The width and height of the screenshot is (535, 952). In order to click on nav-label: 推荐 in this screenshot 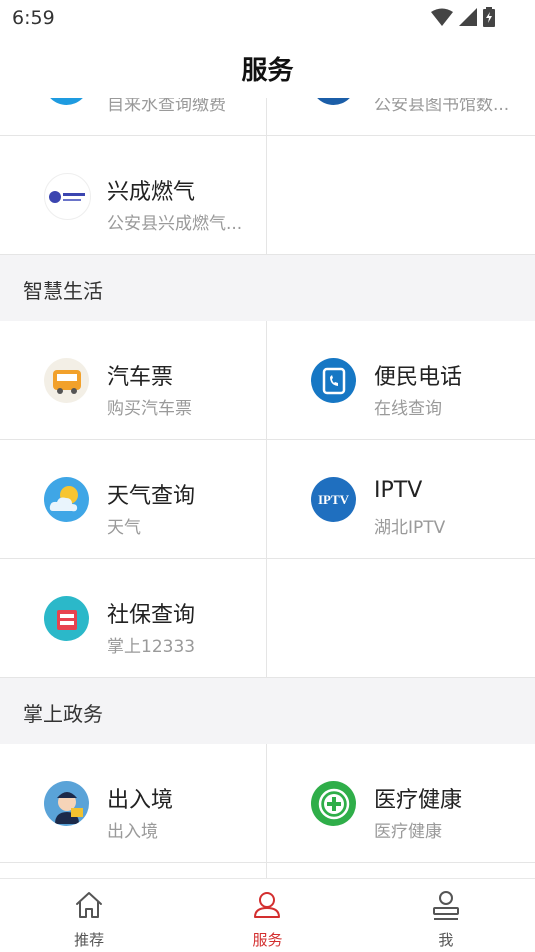, I will do `click(89, 940)`.